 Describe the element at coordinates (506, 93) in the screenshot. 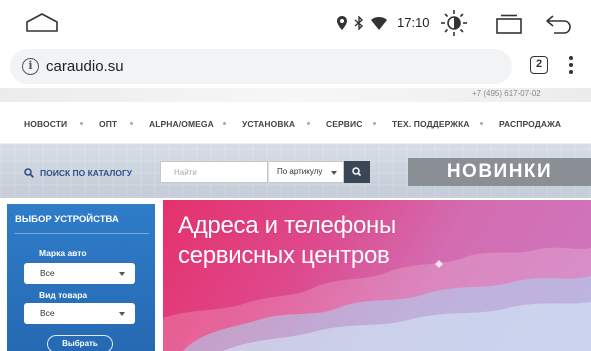

I see `site-phone: +7 (495) 617-07-02` at that location.